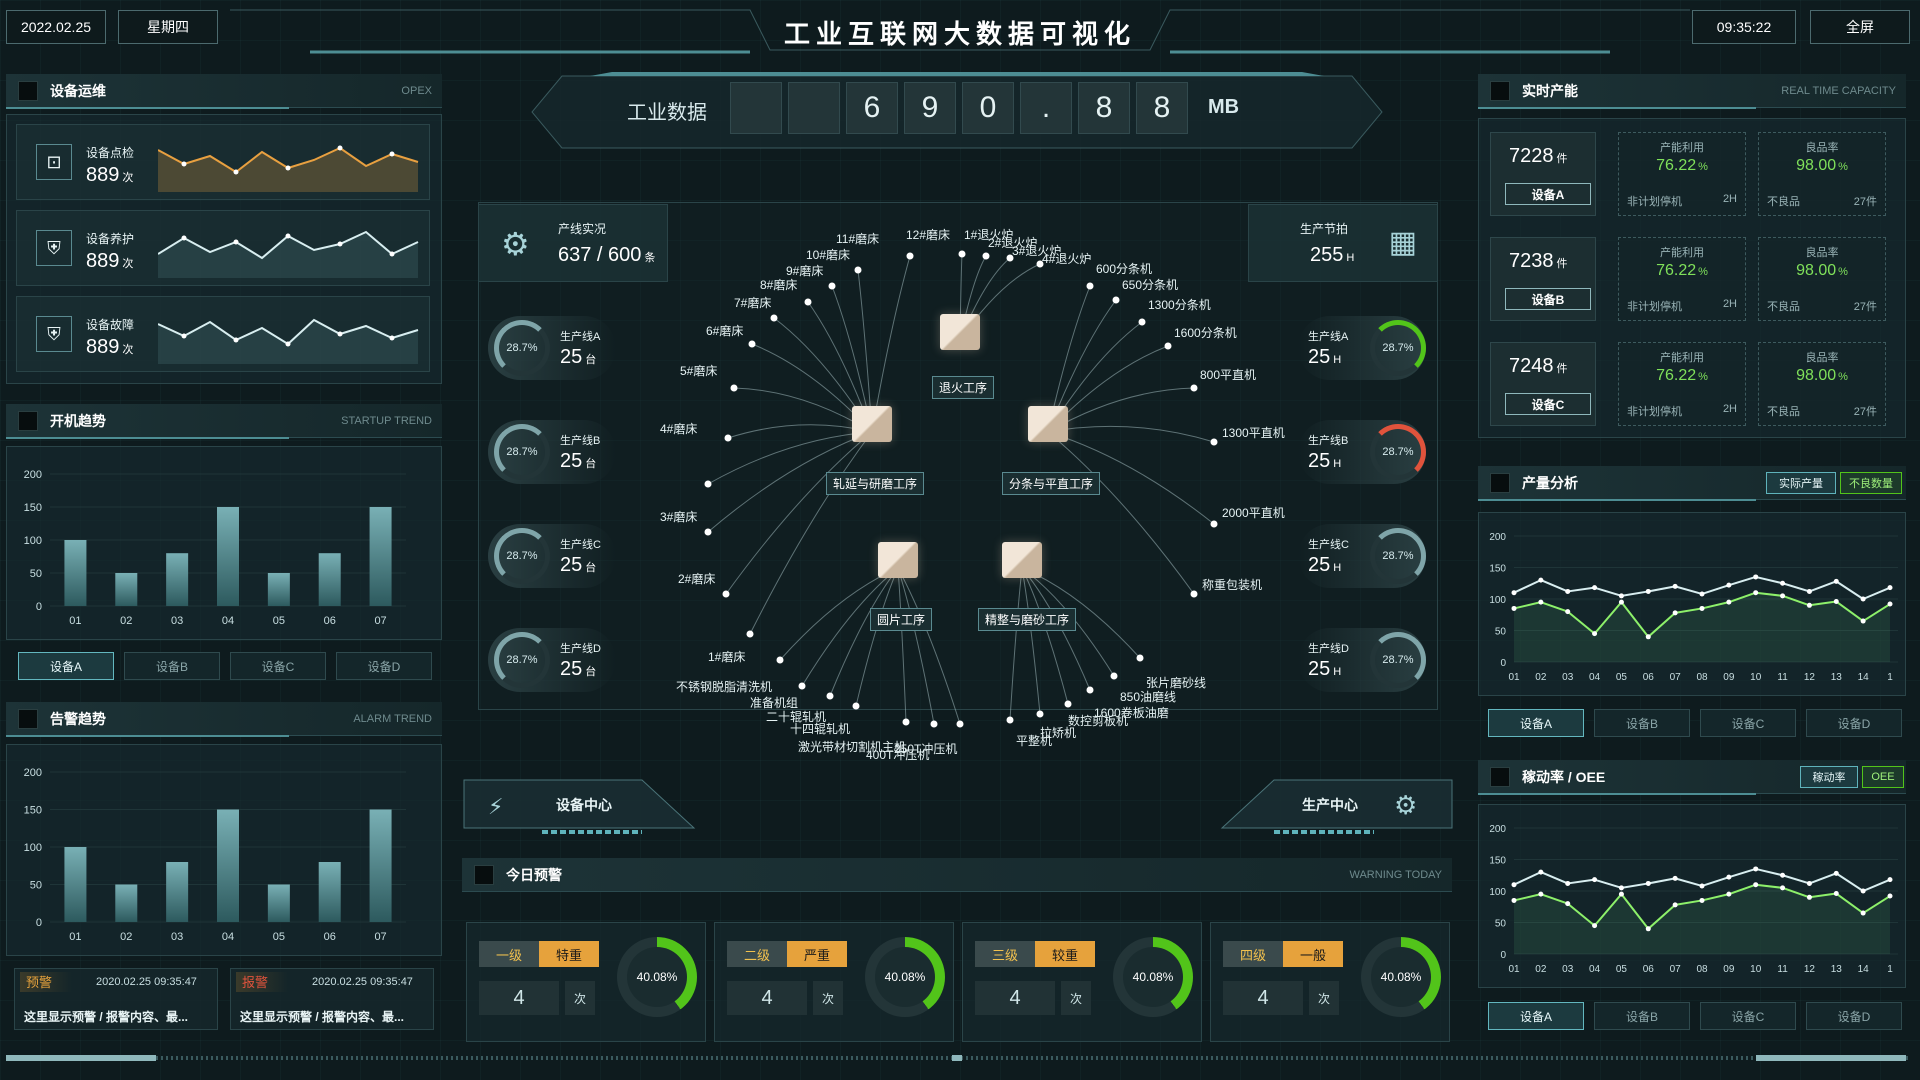 The width and height of the screenshot is (1920, 1080). I want to click on scrollbar-thumb-right, so click(1831, 1058).